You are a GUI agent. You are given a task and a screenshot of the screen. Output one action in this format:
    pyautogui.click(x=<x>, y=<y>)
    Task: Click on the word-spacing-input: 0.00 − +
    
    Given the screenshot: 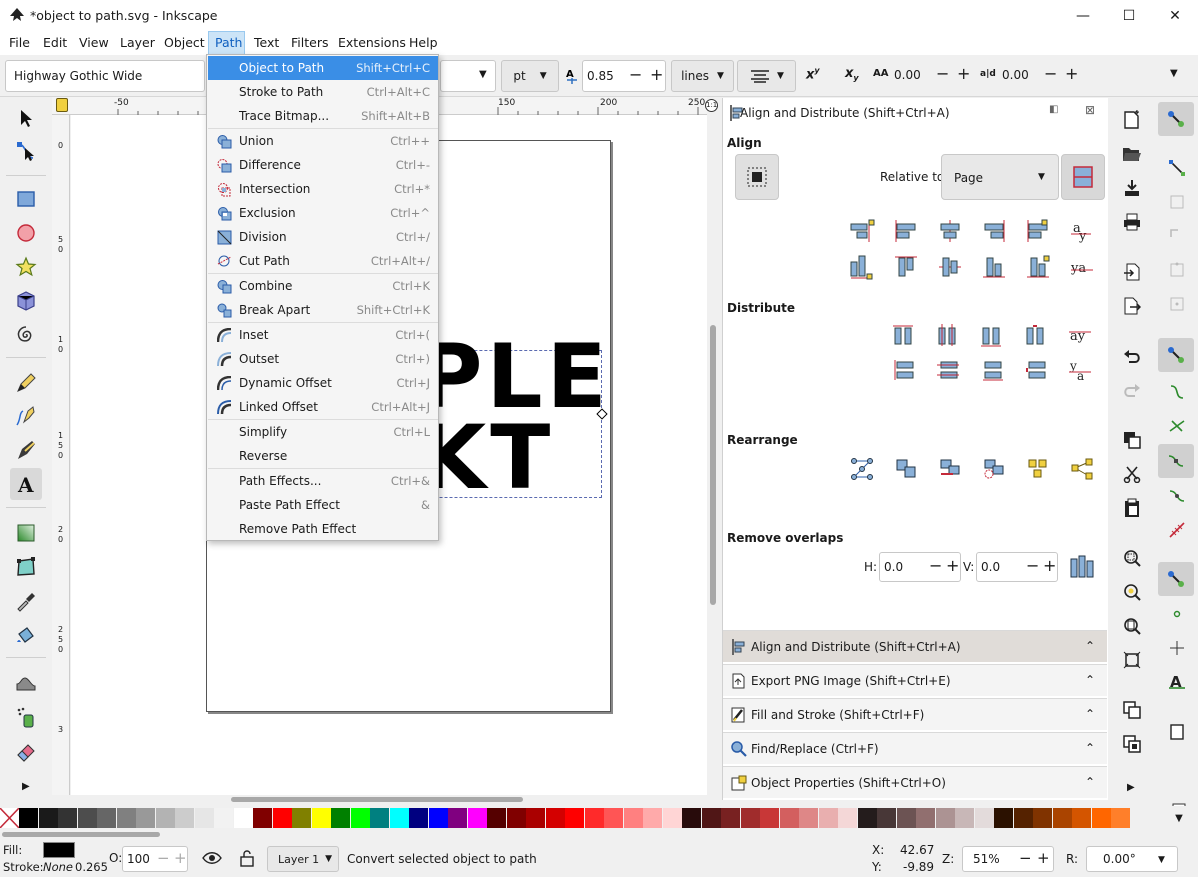 What is the action you would take?
    pyautogui.click(x=1040, y=76)
    